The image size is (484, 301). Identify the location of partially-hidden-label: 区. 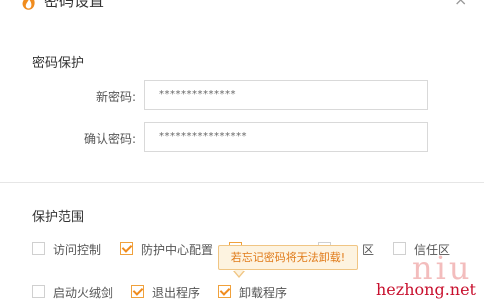
(368, 250).